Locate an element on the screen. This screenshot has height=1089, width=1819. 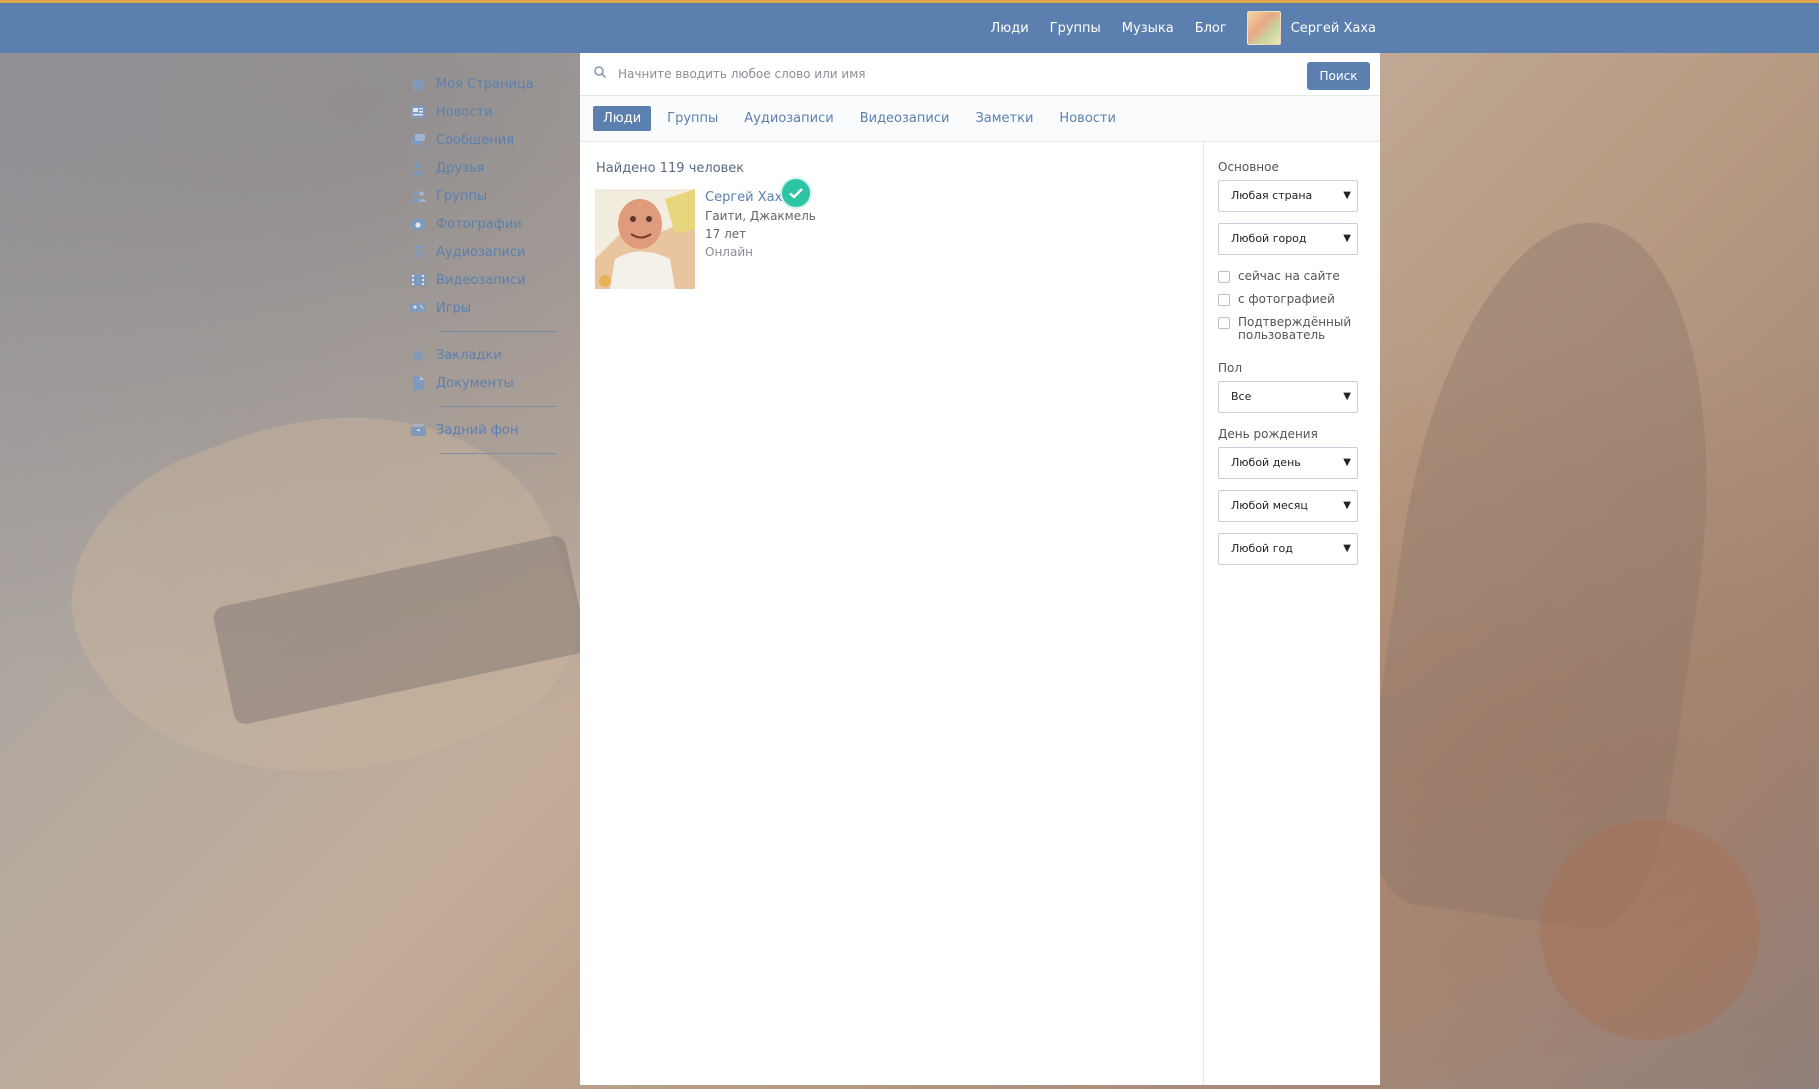
groups-icon is located at coordinates (418, 196).